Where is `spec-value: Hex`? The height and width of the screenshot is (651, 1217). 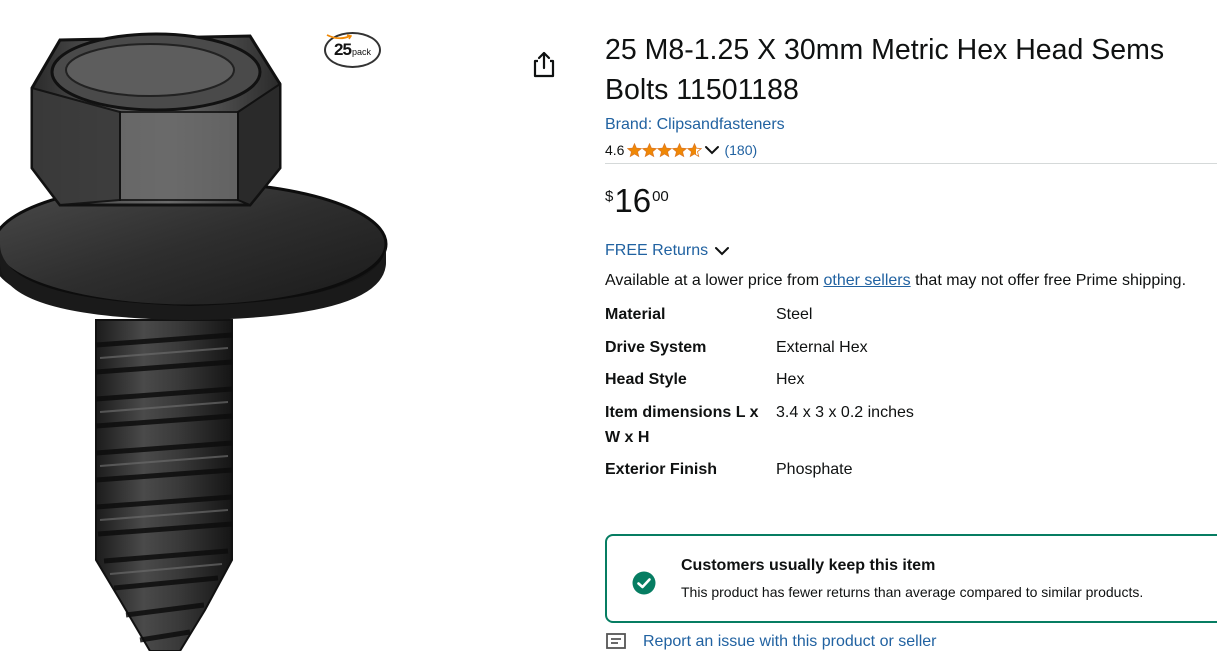
spec-value: Hex is located at coordinates (790, 379).